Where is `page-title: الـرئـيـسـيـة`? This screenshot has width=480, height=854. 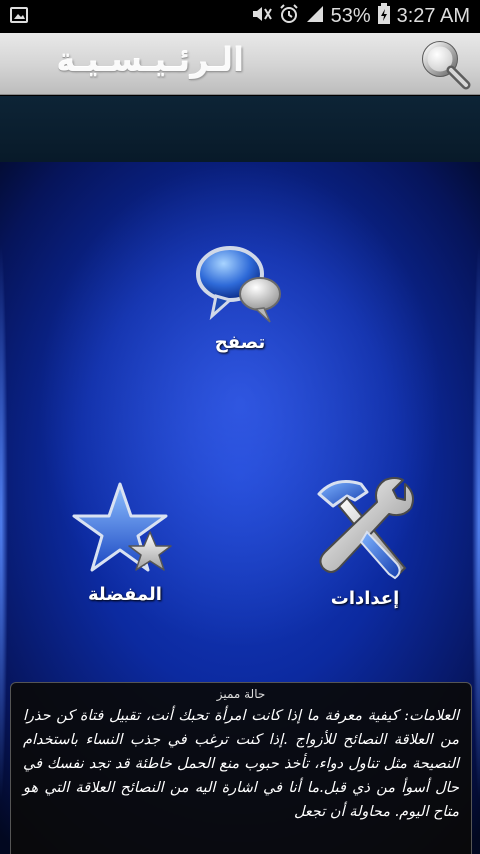 page-title: الـرئـيـسـيـة is located at coordinates (150, 60).